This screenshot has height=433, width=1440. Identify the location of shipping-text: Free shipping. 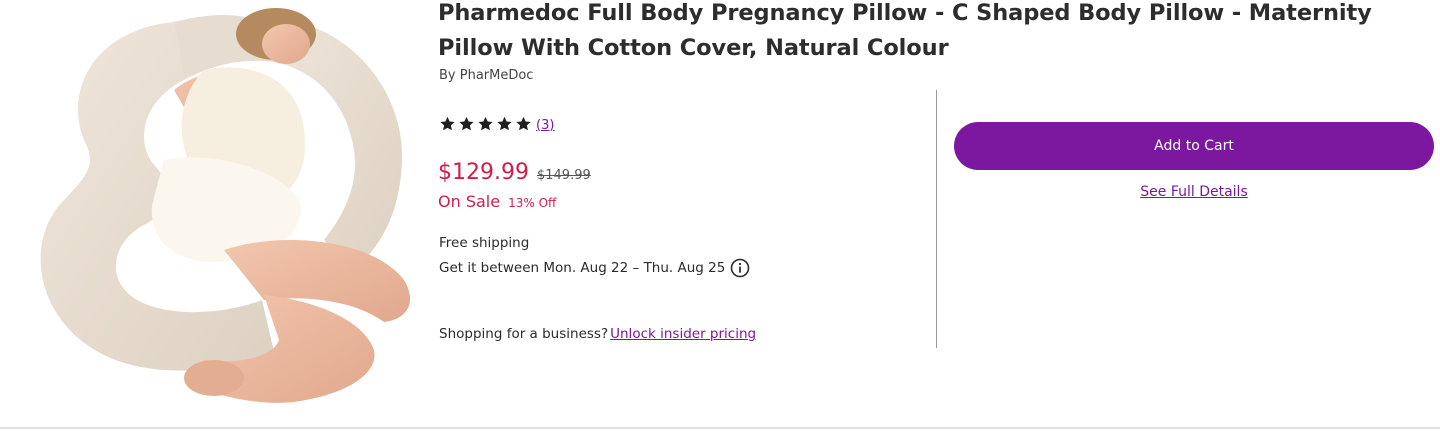
(484, 243).